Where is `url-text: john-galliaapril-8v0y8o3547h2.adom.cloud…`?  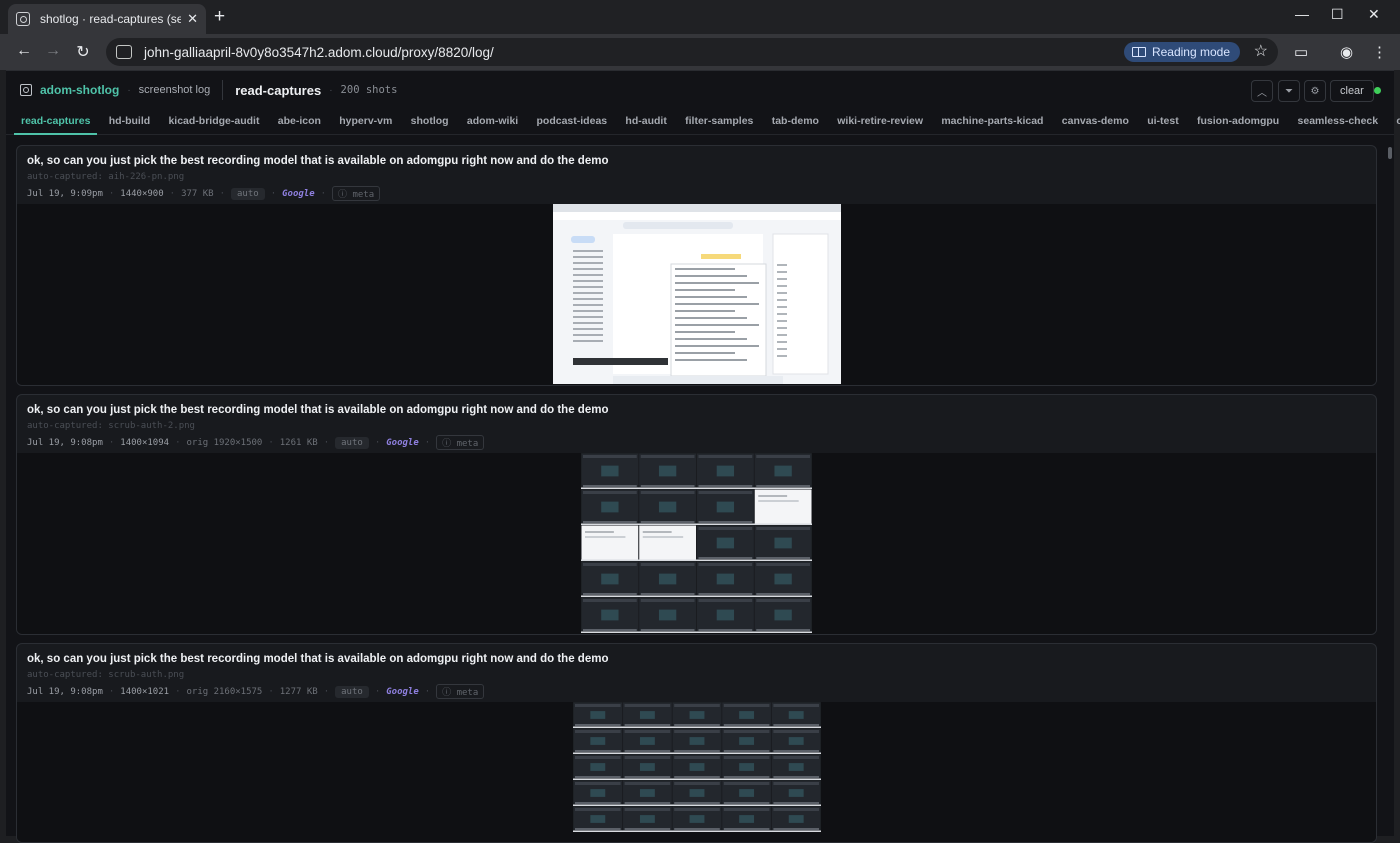 url-text: john-galliaapril-8v0y8o3547h2.adom.cloud… is located at coordinates (319, 52).